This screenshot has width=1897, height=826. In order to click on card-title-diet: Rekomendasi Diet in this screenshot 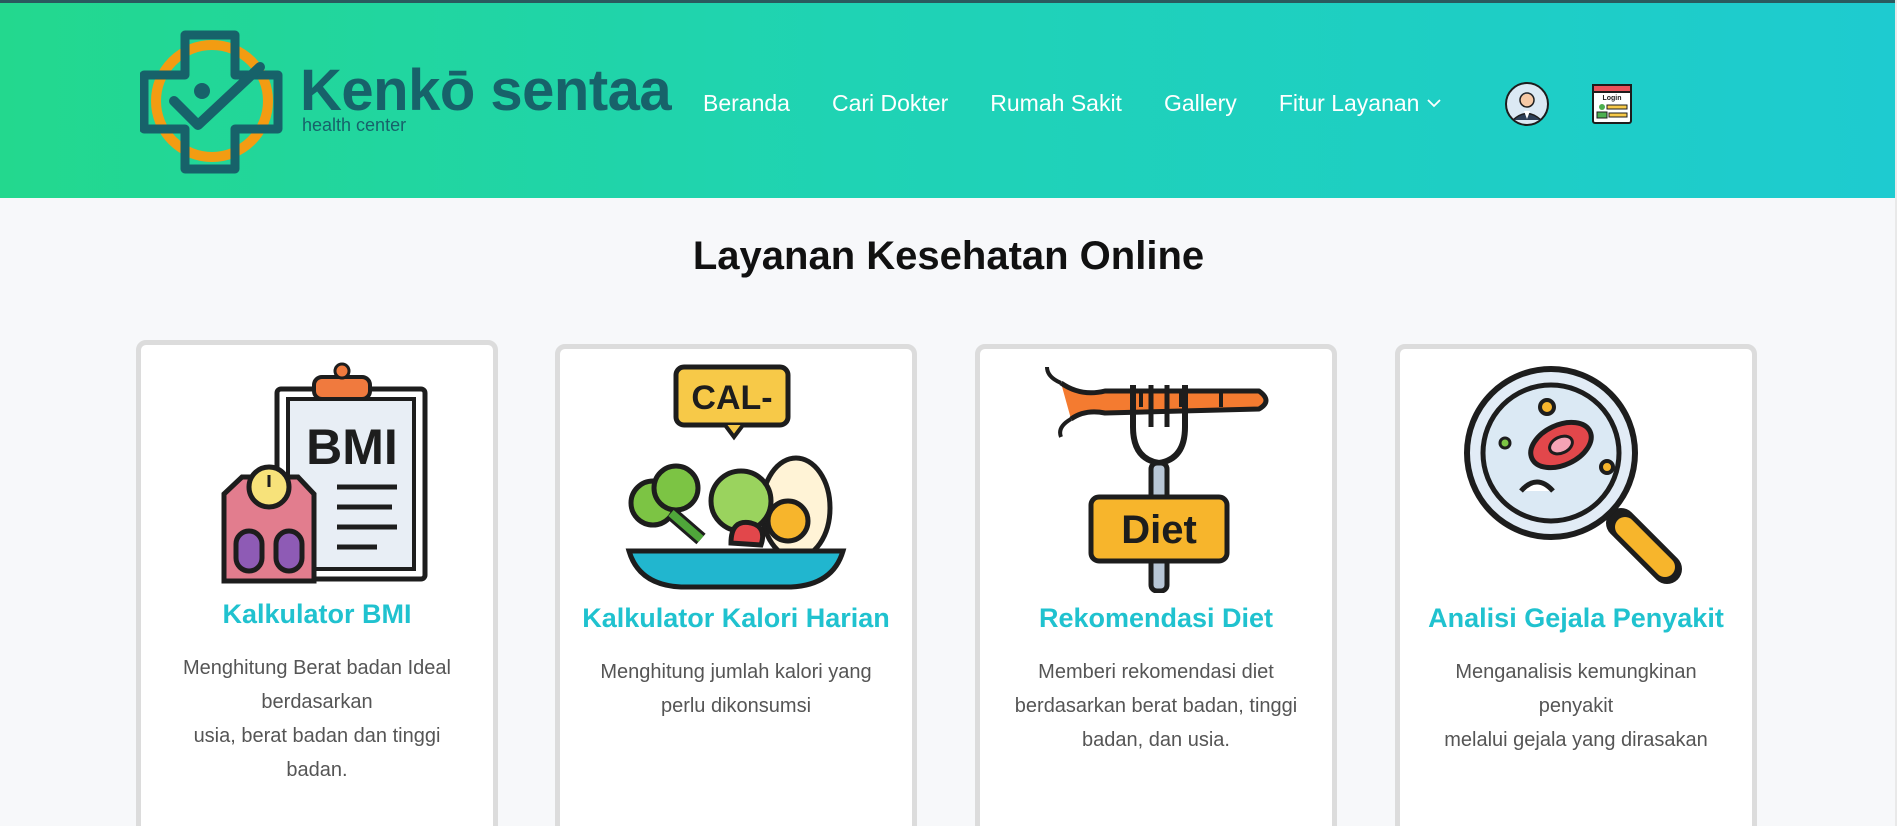, I will do `click(1156, 618)`.